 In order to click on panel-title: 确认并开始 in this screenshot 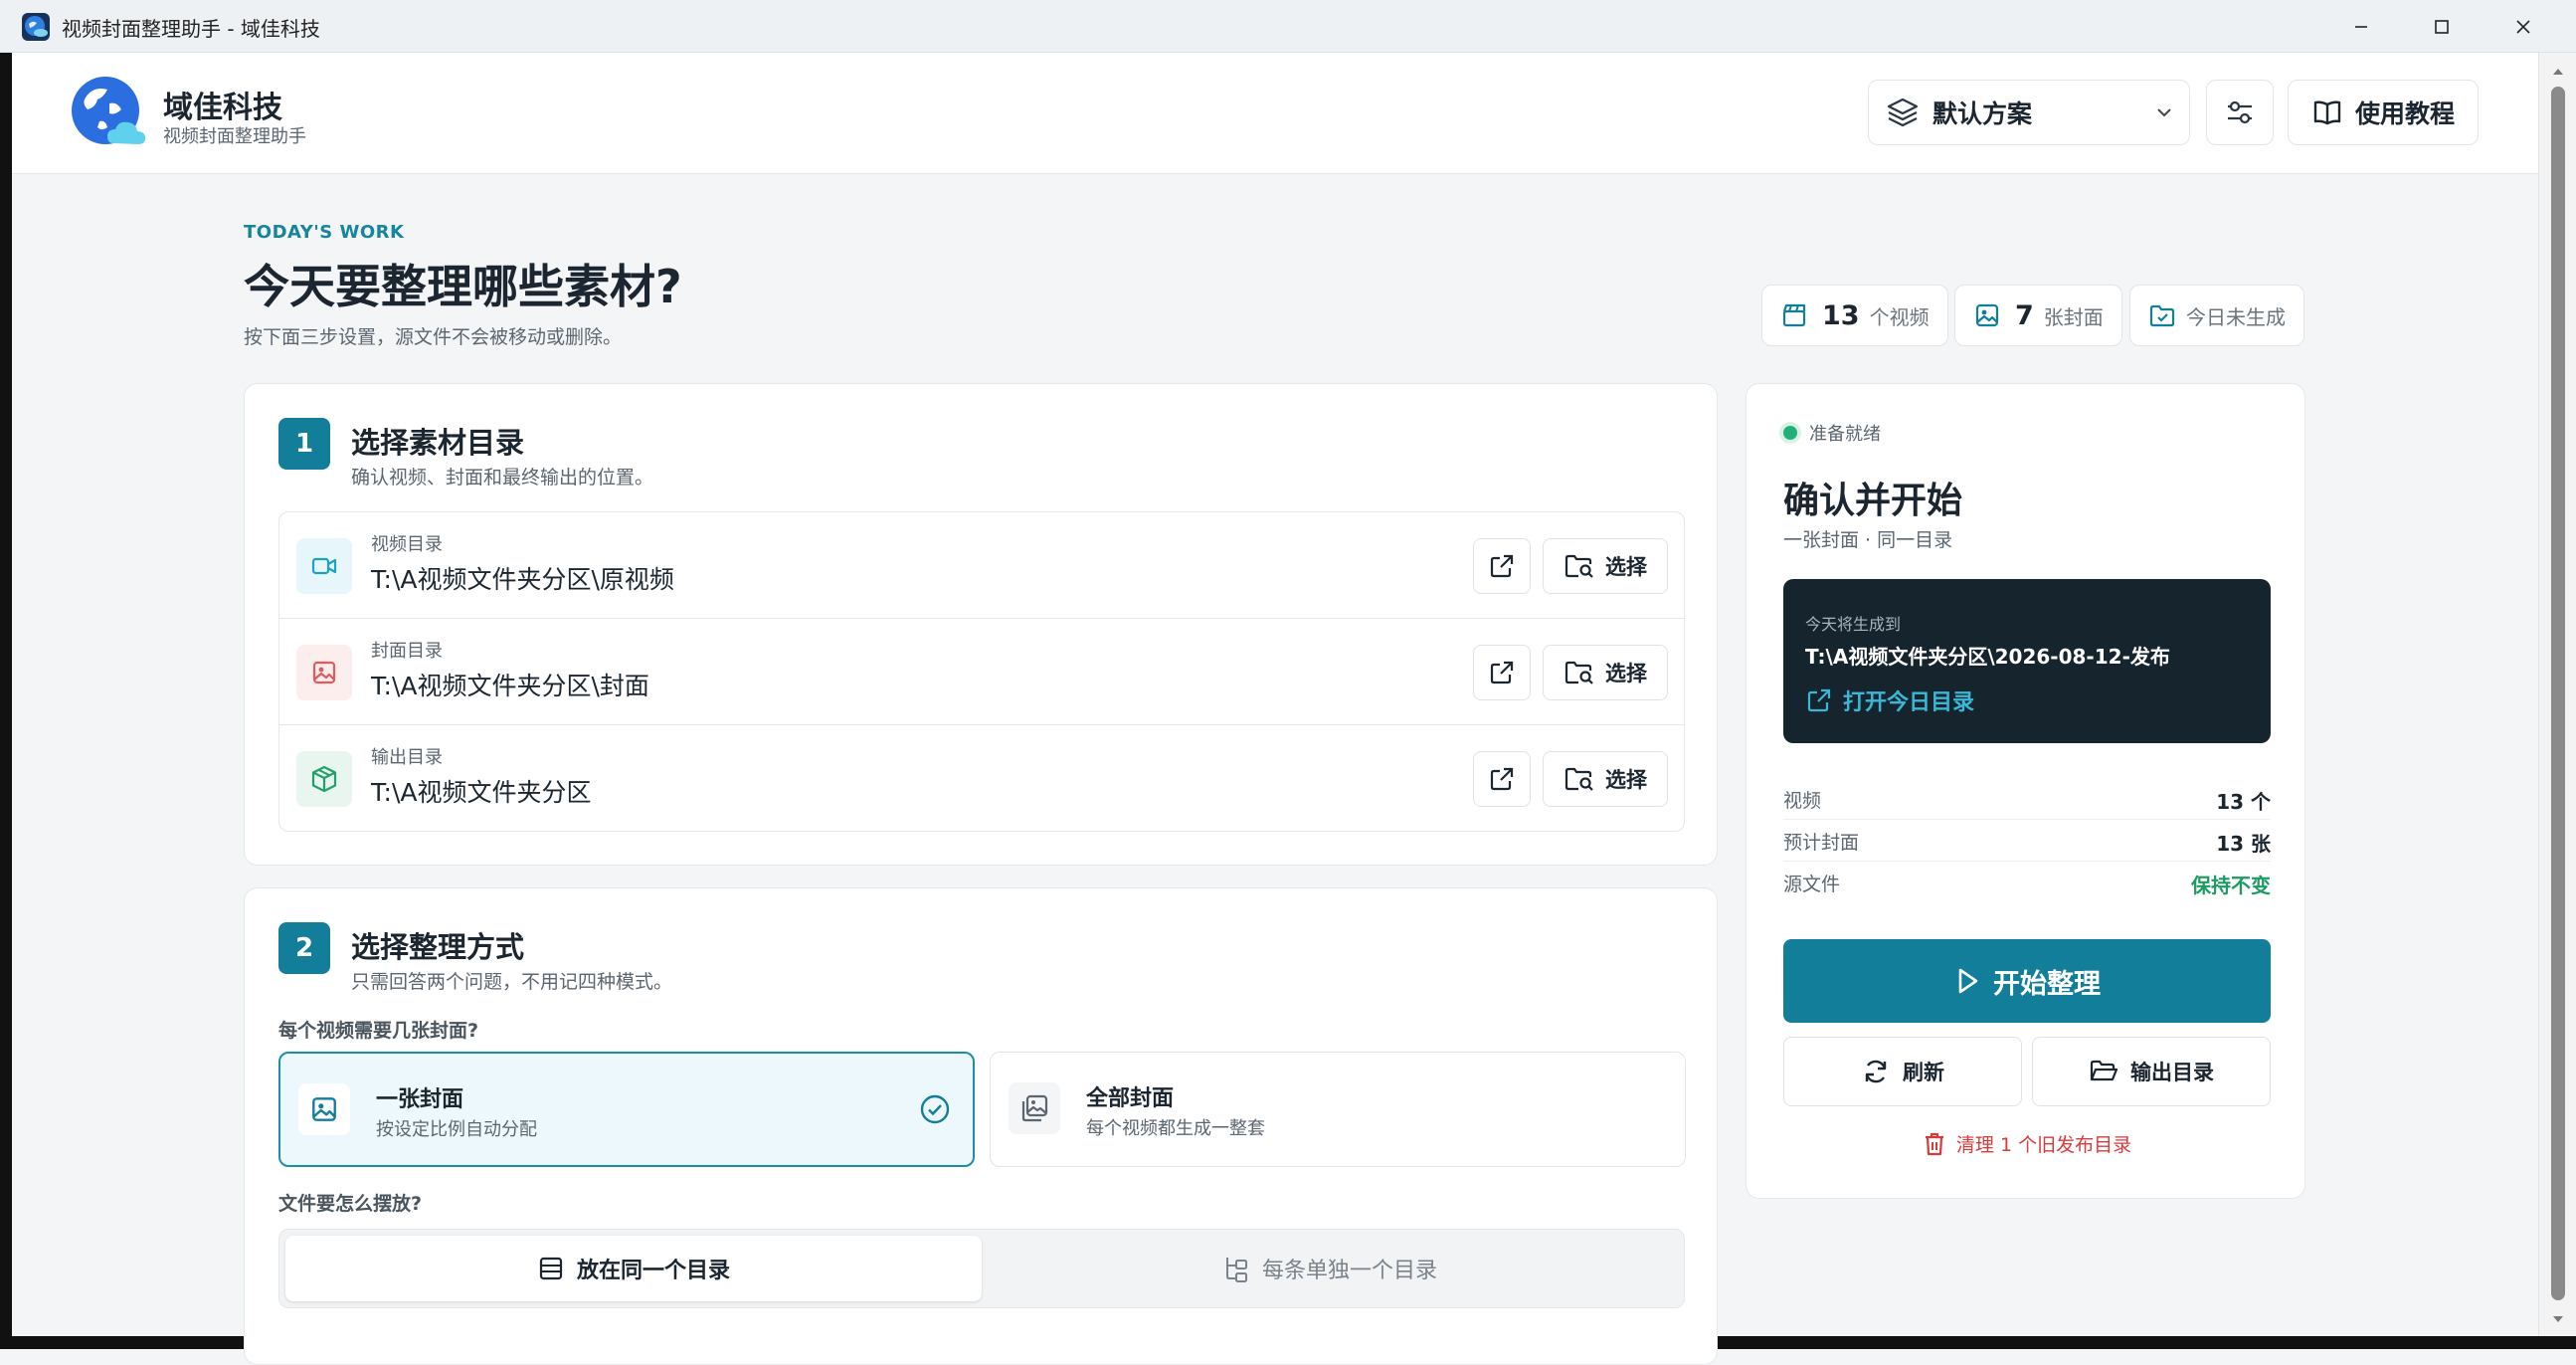, I will do `click(1873, 501)`.